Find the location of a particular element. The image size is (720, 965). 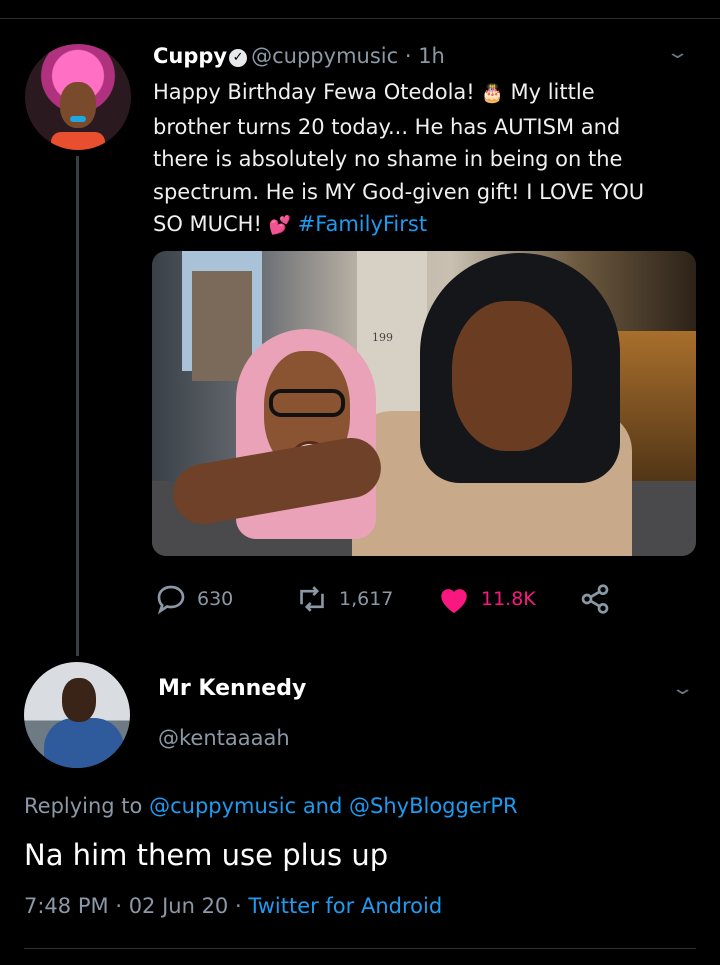

thread-line is located at coordinates (77, 406).